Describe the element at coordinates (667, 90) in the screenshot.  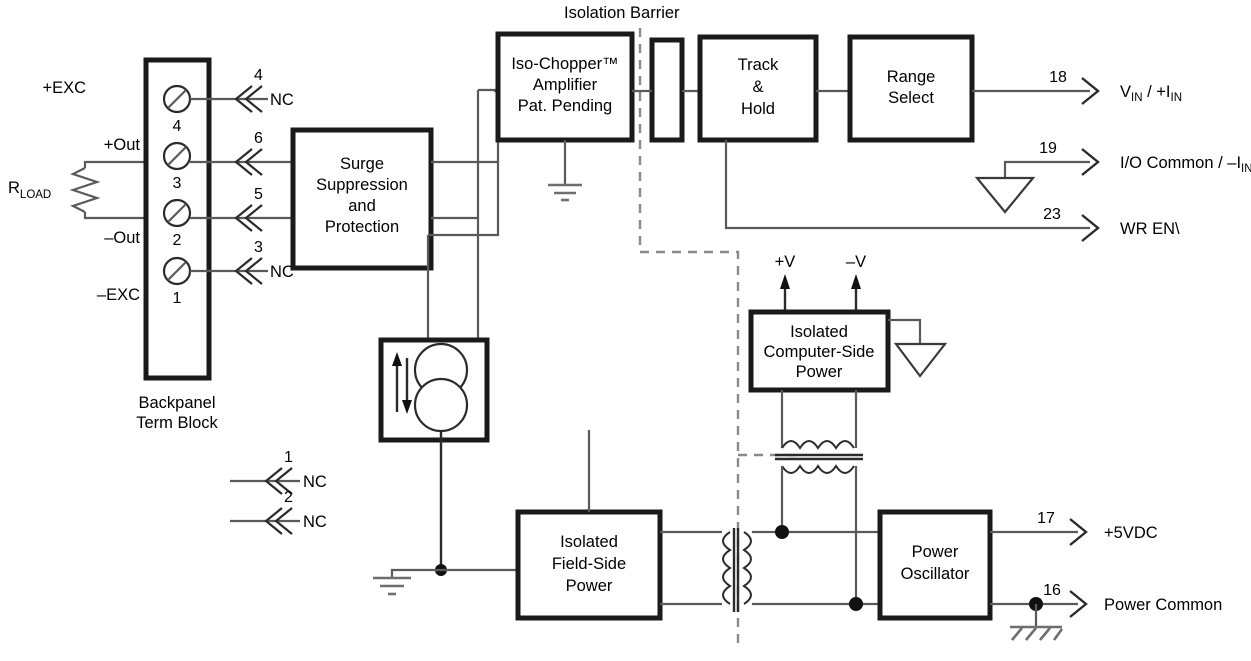
I see `barrier-coupler-block` at that location.